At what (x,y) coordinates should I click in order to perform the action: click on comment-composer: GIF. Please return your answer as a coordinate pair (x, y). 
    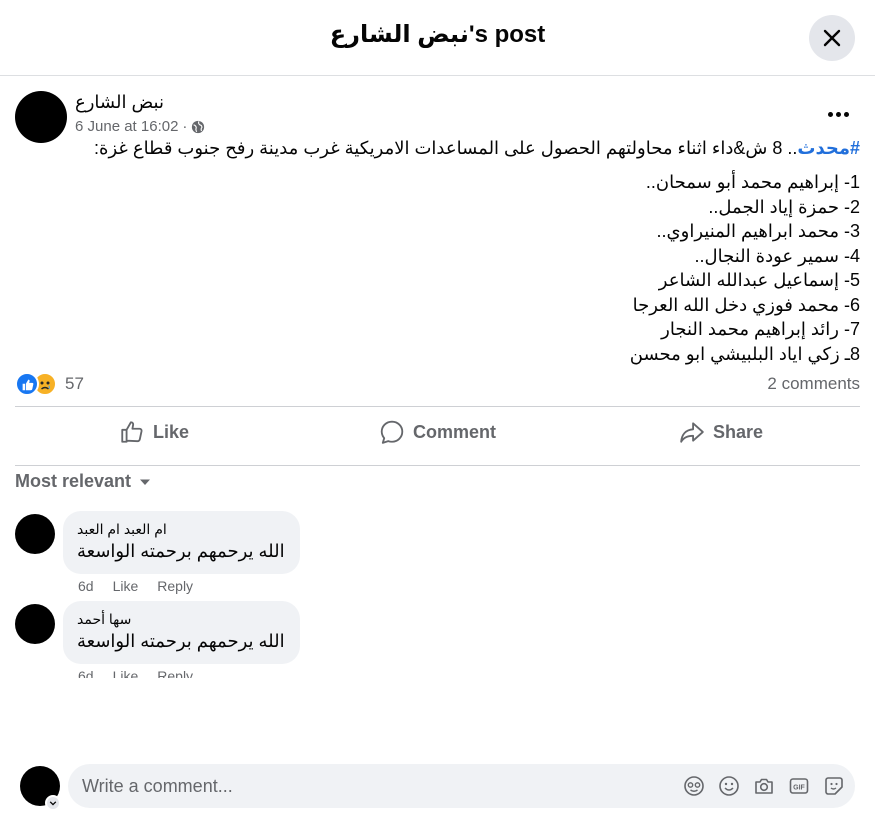
    Looking at the image, I should click on (461, 786).